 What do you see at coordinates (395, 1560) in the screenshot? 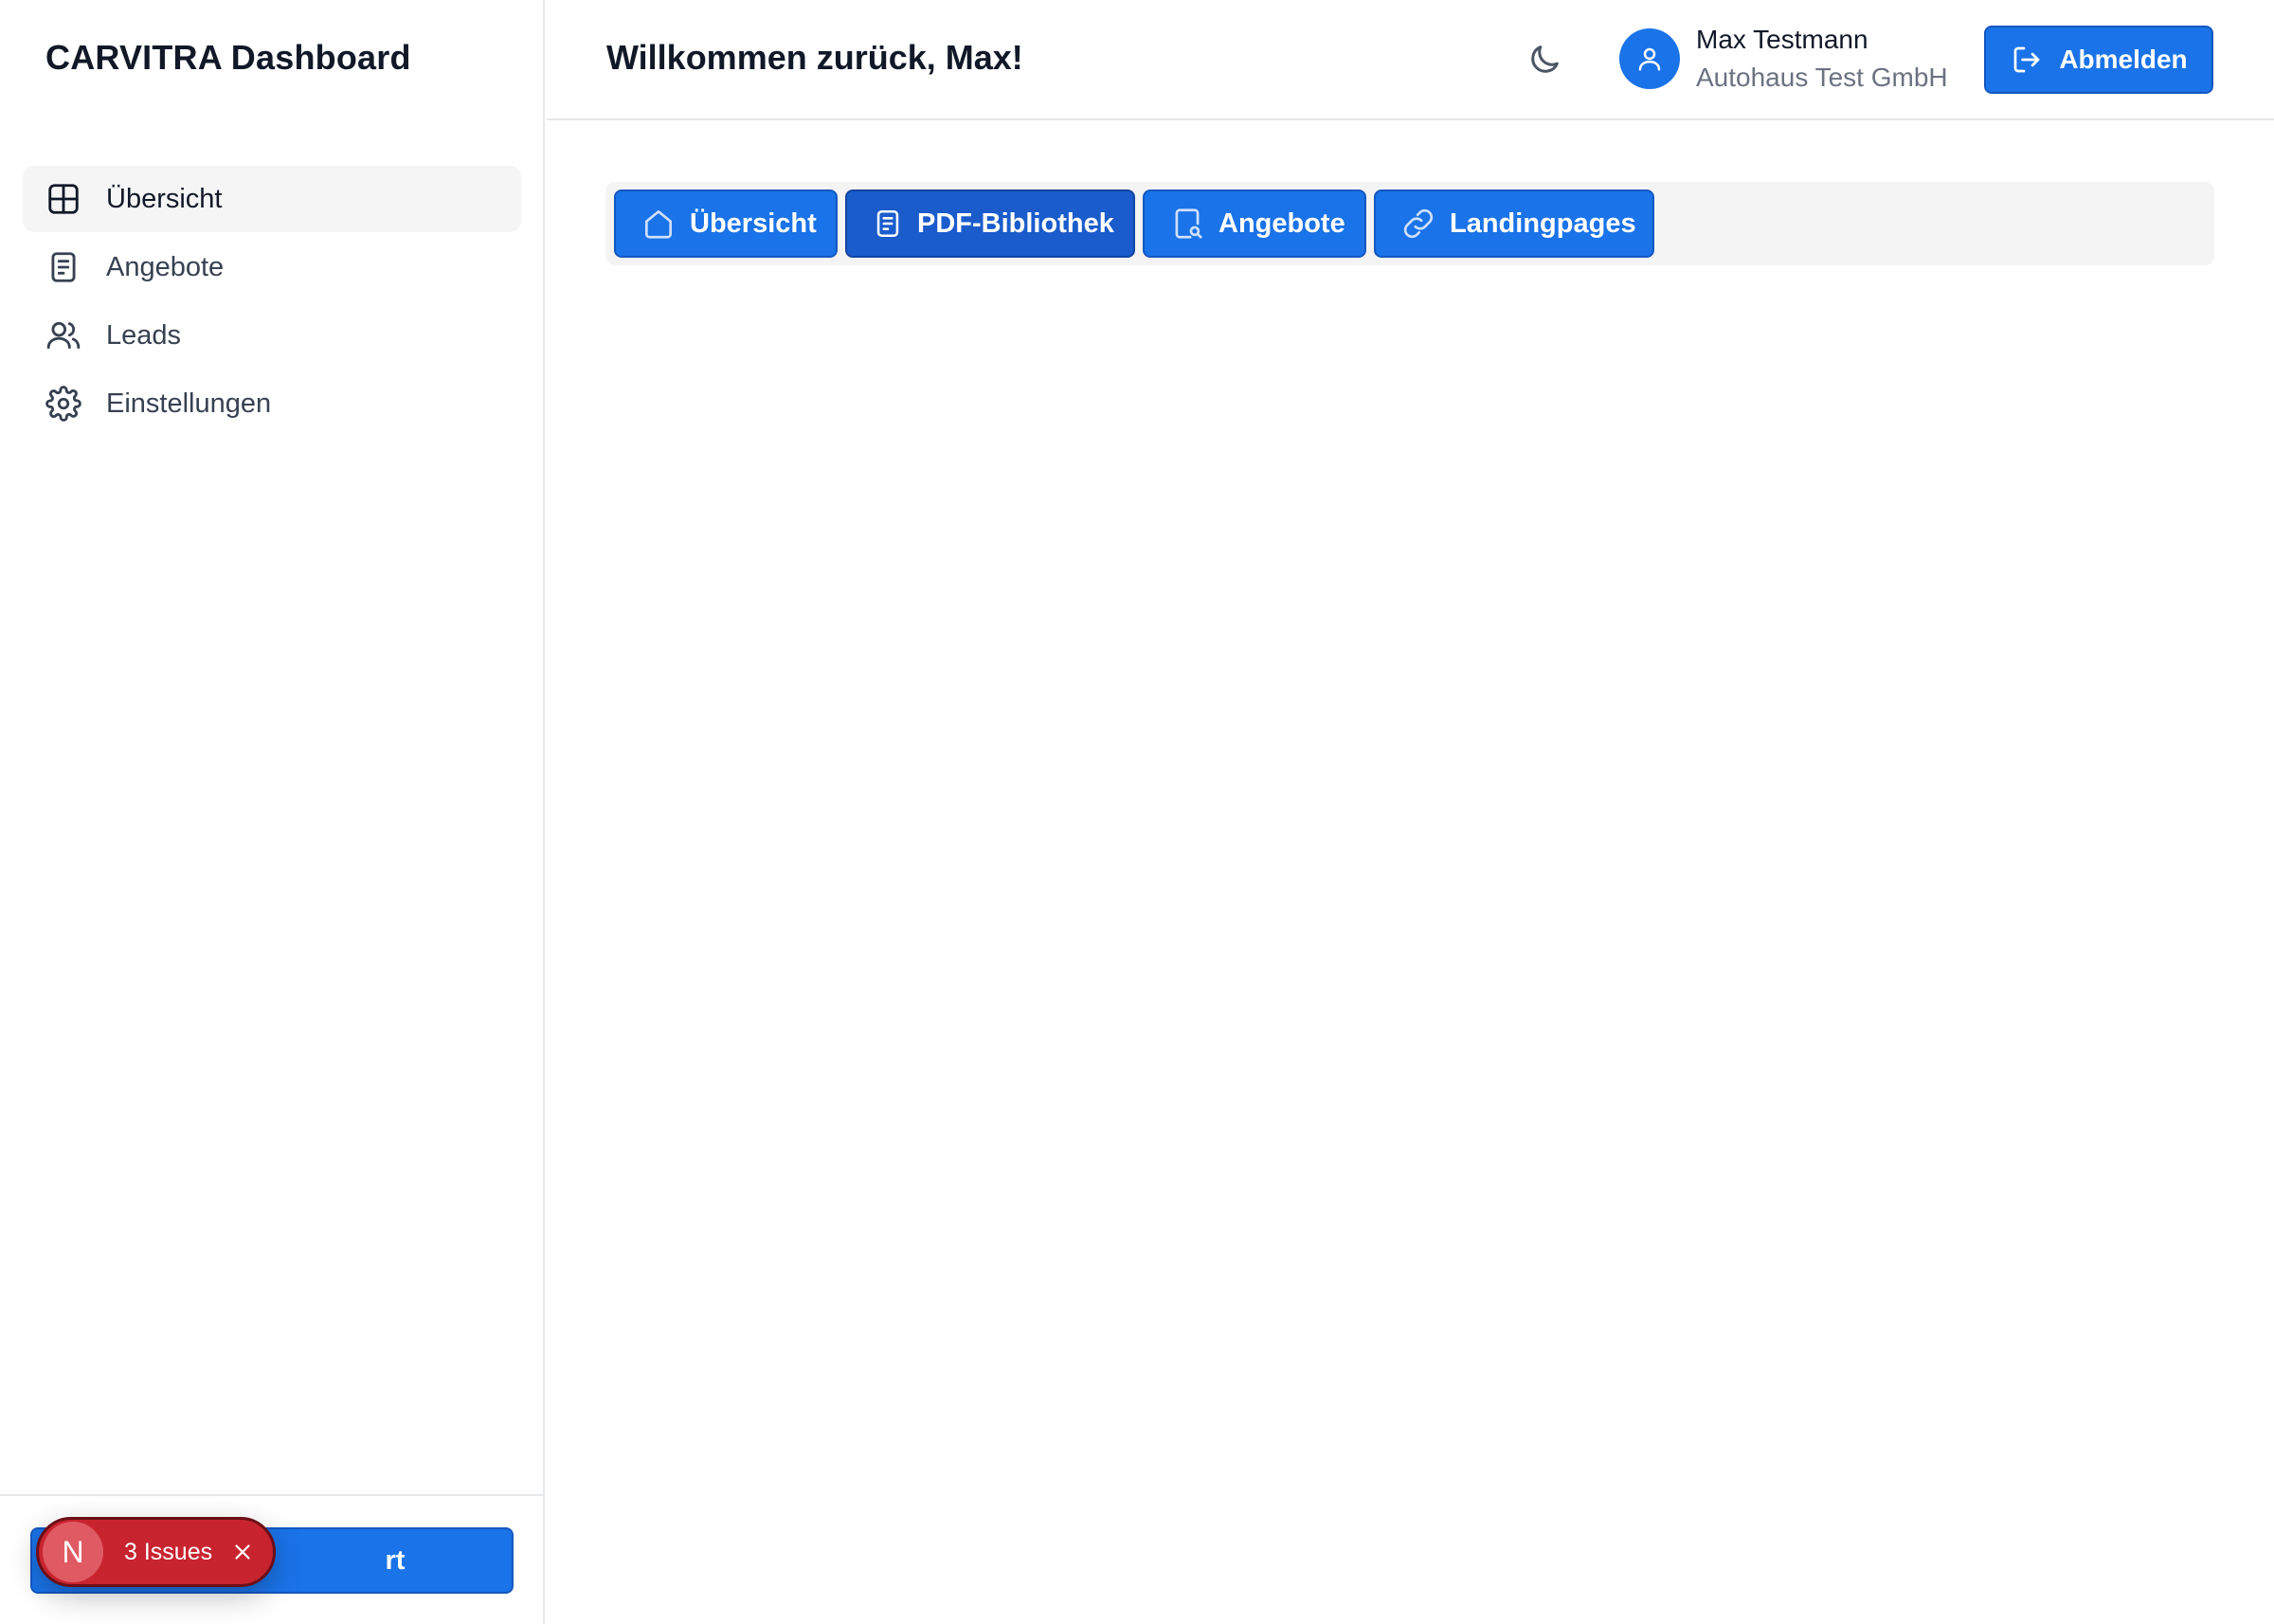
I see `sidebar-footer-button-label: rt` at bounding box center [395, 1560].